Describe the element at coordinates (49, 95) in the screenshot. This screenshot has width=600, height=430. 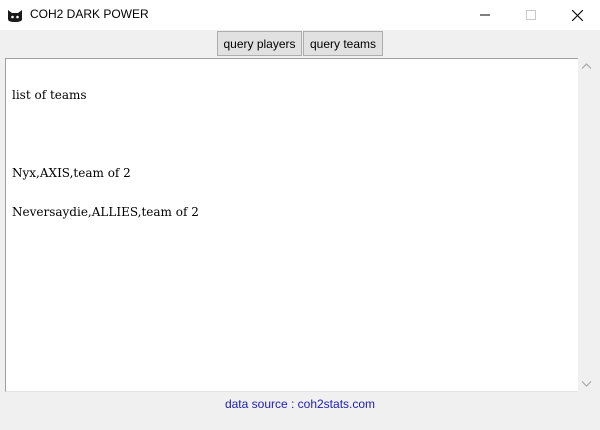
I see `output-line: list of teams` at that location.